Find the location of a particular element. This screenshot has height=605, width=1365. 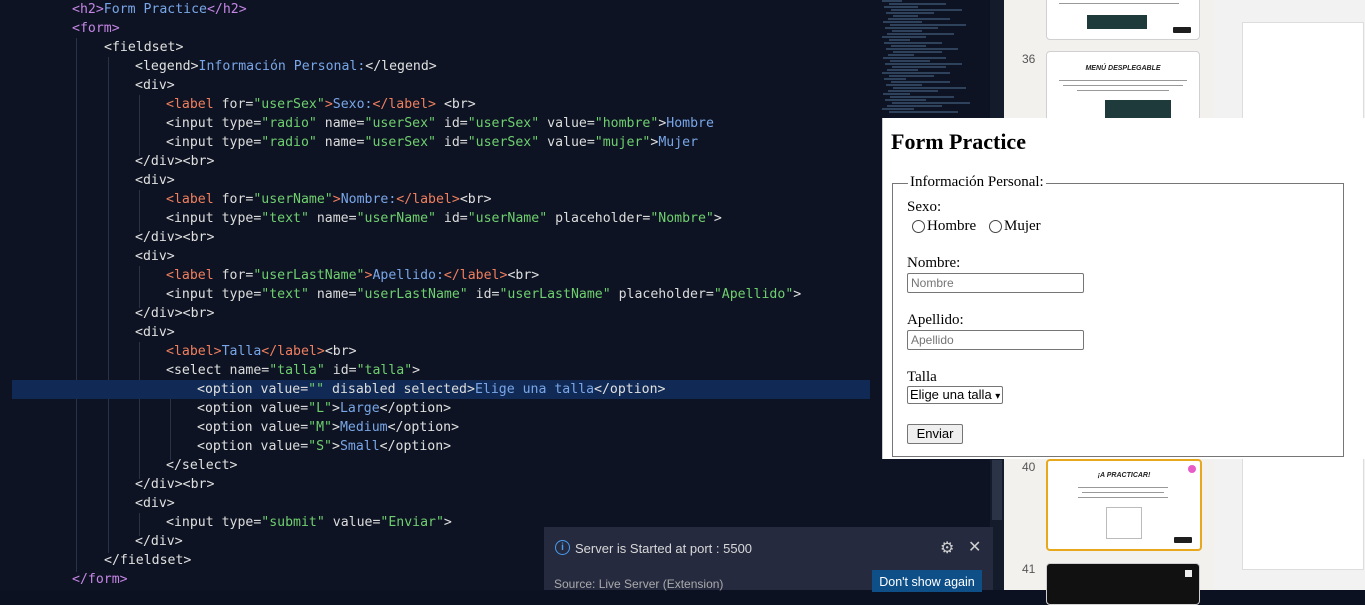

code-text: <label for="userSex">Sexo:</label> <br> is located at coordinates (321, 104).